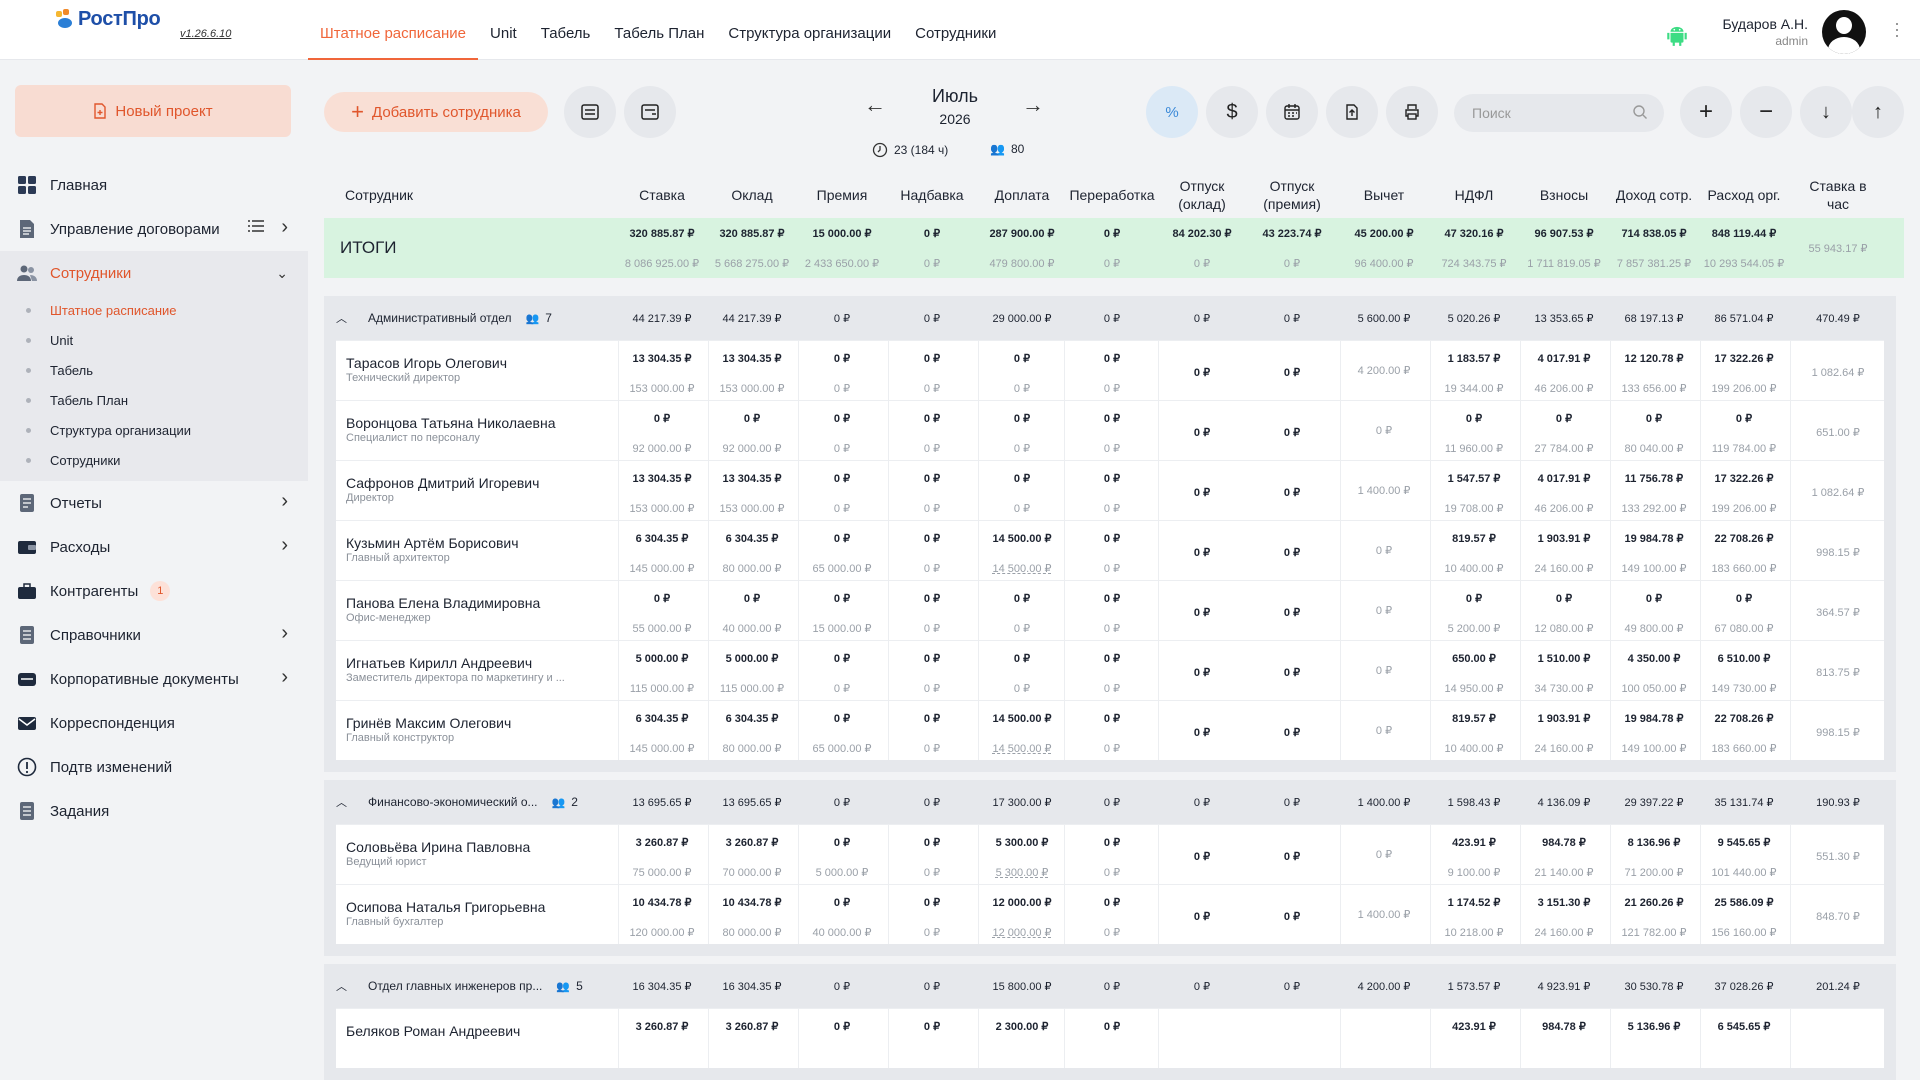 Image resolution: width=1920 pixels, height=1080 pixels. What do you see at coordinates (154, 430) in the screenshot?
I see `submenu-item-4: Структура организации` at bounding box center [154, 430].